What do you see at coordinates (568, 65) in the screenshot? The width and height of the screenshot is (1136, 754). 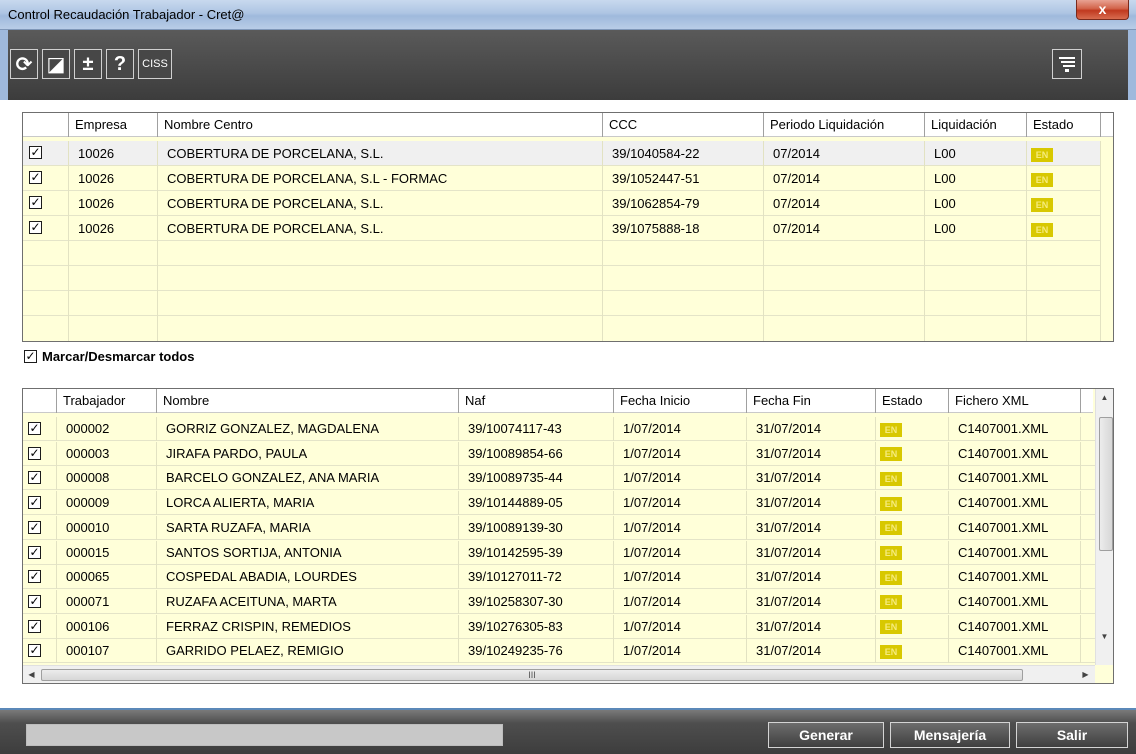 I see `toolbar: ⟳ ◪ ± ? CISS` at bounding box center [568, 65].